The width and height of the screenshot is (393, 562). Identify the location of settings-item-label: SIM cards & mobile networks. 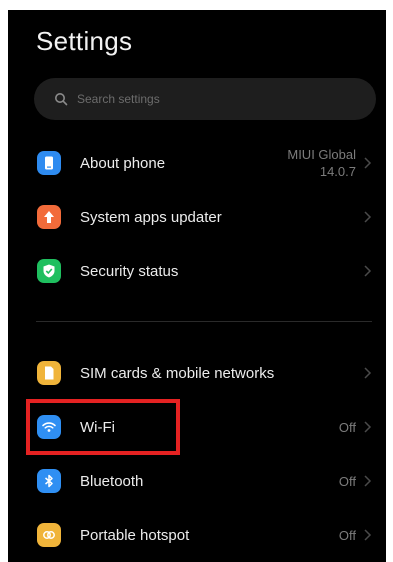
(177, 373).